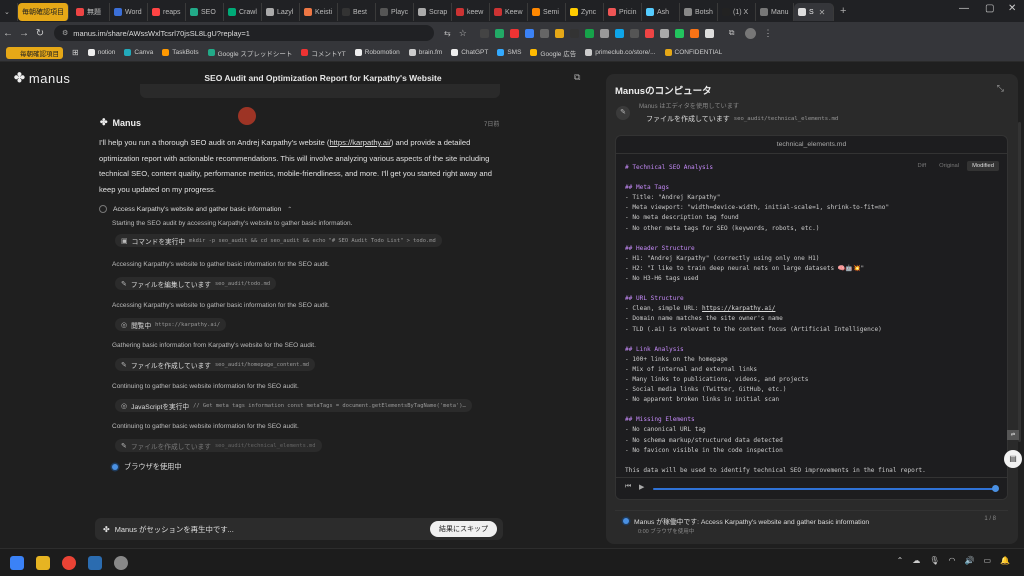 This screenshot has height=576, width=1024. Describe the element at coordinates (471, 12) in the screenshot. I see `browser-tab: keew` at that location.